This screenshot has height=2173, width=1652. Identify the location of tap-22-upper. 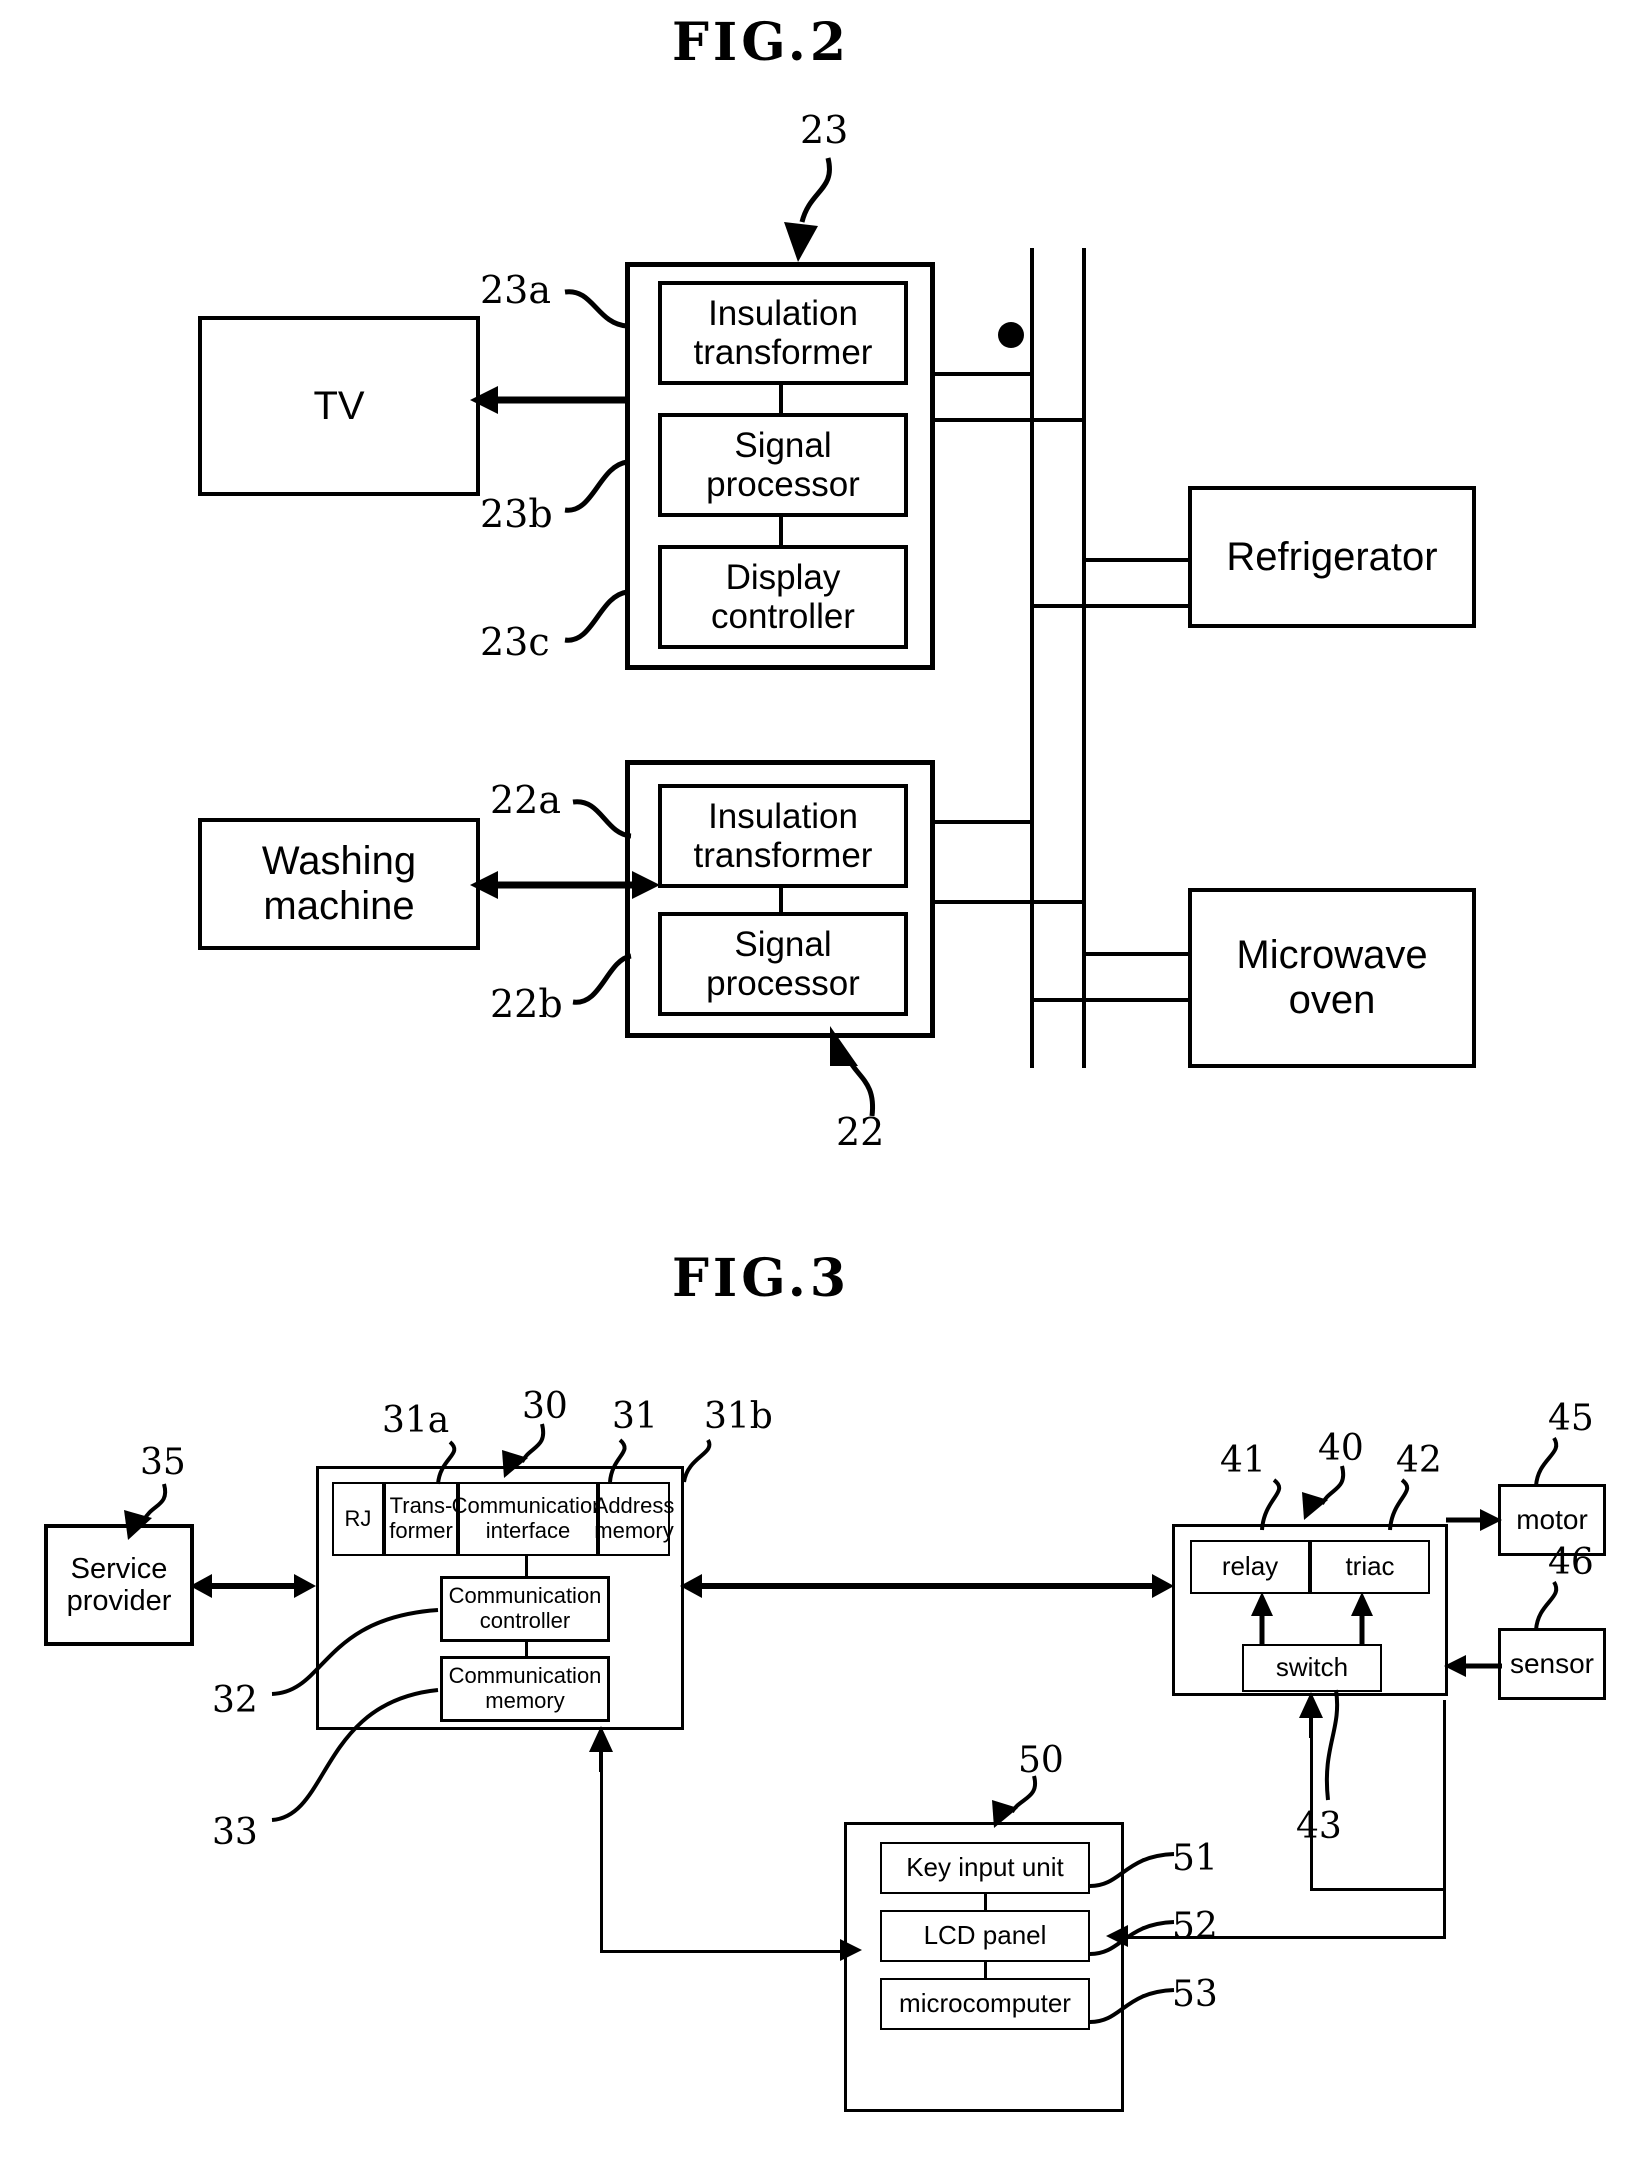
(982, 822).